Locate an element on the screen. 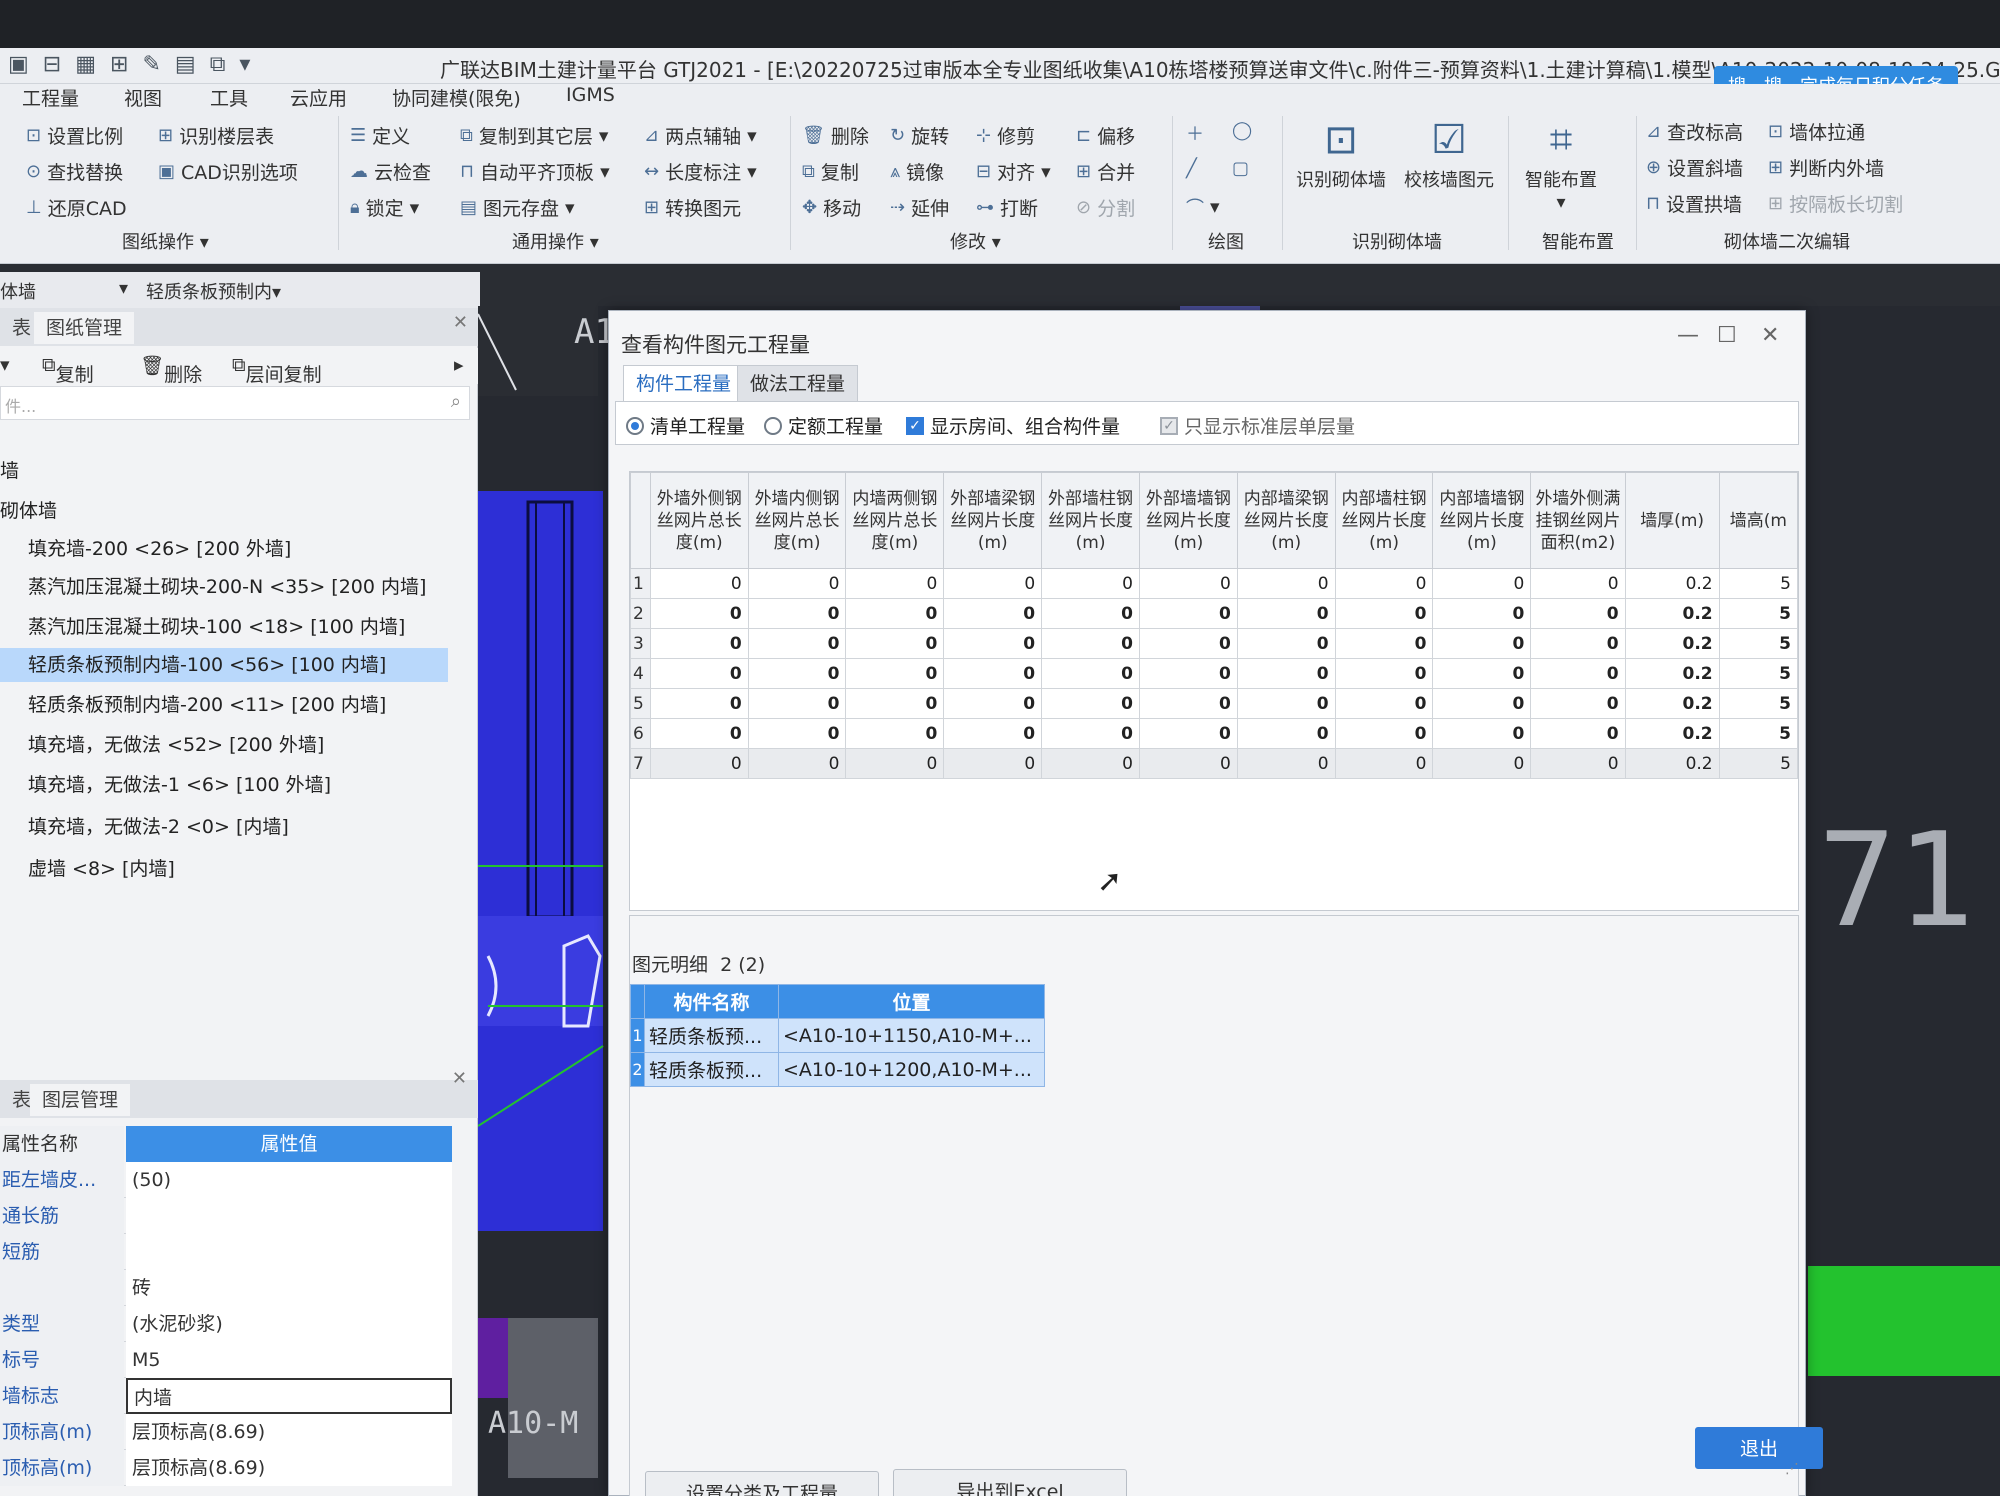  copy-component-button: ⧉ 复制 is located at coordinates (68, 370).